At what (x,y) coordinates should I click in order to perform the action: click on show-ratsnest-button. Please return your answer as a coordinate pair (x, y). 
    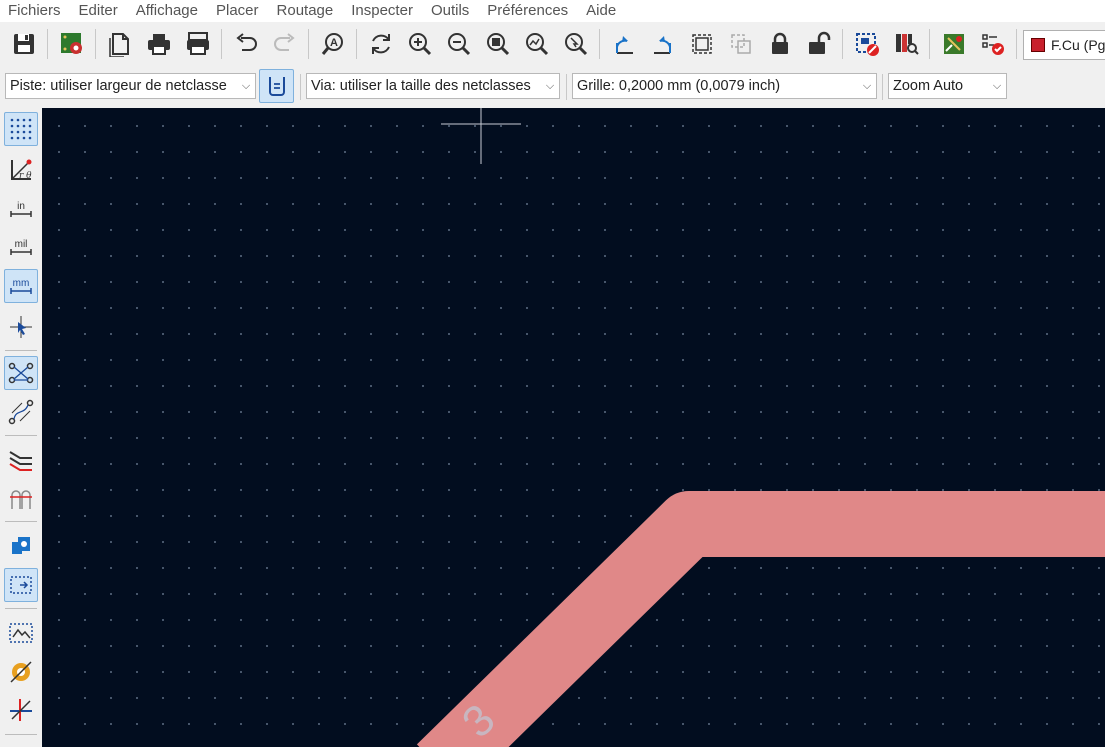
    Looking at the image, I should click on (21, 373).